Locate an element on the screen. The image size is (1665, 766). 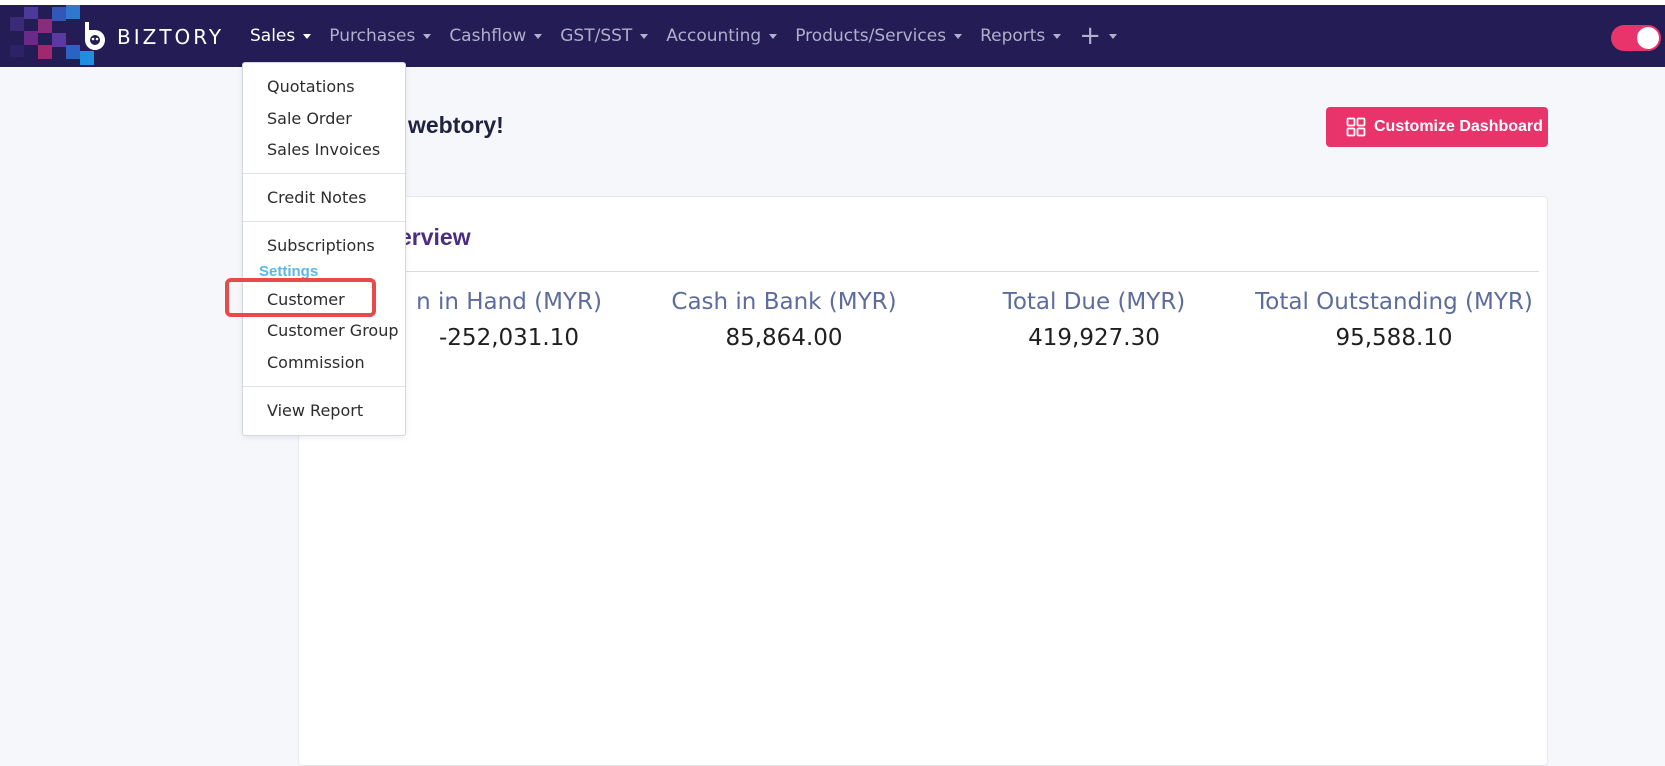
nav-sales: Sales is located at coordinates (281, 36).